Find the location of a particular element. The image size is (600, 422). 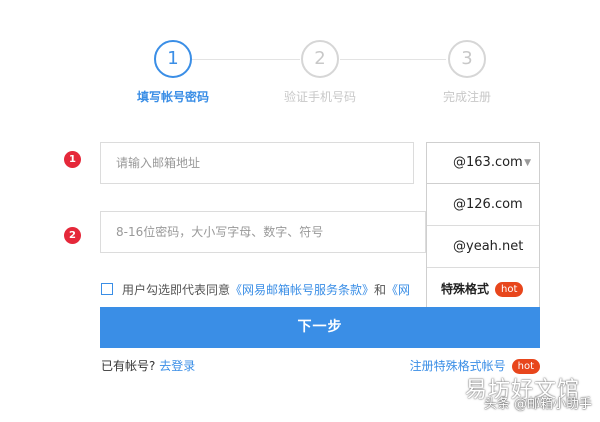

domain-select: @163.com ▼ is located at coordinates (483, 163).